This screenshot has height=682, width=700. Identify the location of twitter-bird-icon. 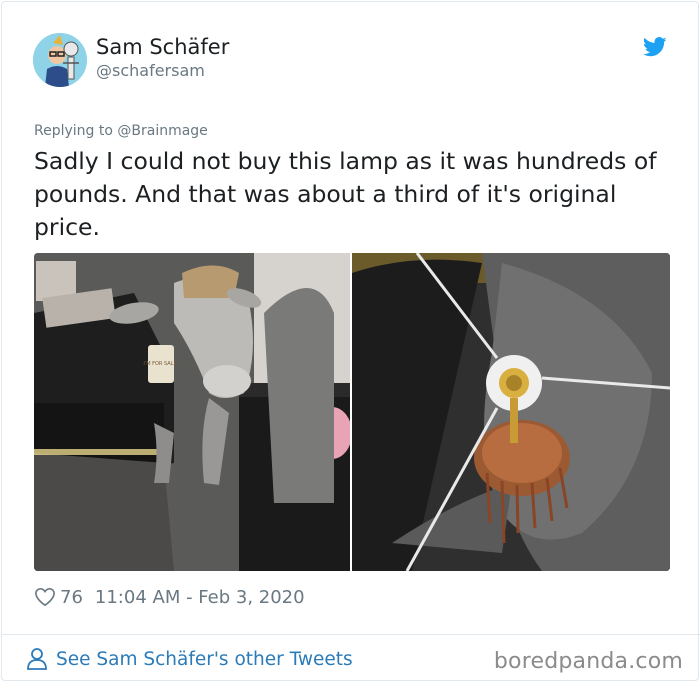
(655, 47).